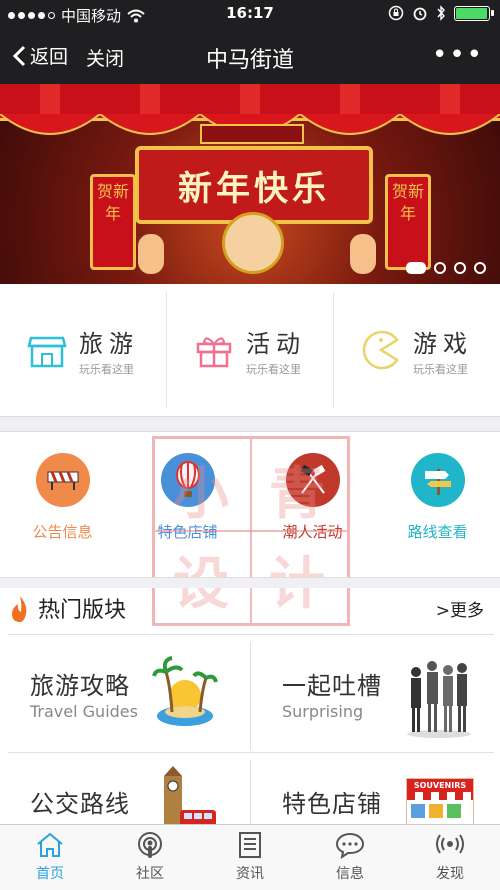  Describe the element at coordinates (105, 57) in the screenshot. I see `close-button: 关闭` at that location.